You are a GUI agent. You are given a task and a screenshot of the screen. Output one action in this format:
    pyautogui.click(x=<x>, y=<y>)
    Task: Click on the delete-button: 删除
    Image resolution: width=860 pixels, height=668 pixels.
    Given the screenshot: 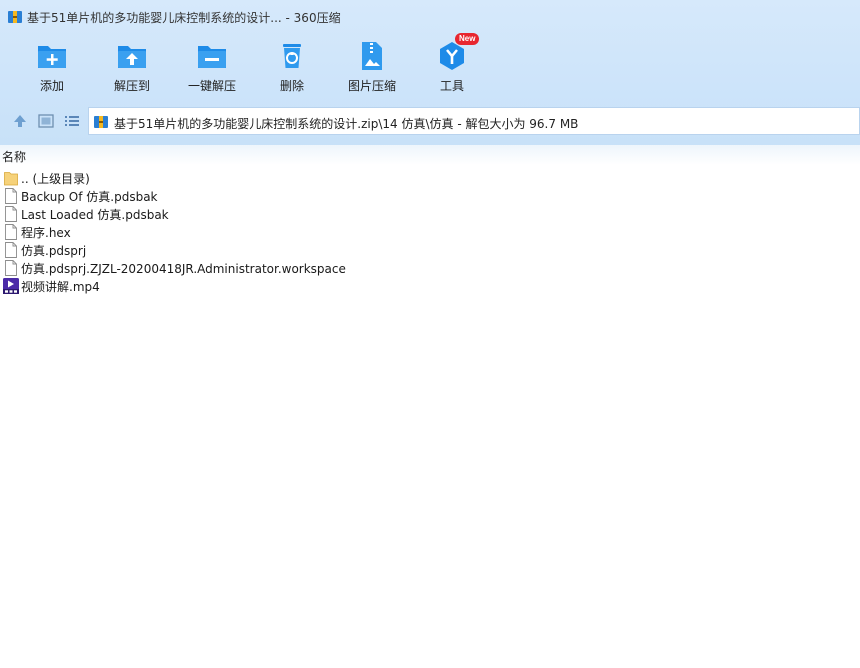 What is the action you would take?
    pyautogui.click(x=292, y=67)
    